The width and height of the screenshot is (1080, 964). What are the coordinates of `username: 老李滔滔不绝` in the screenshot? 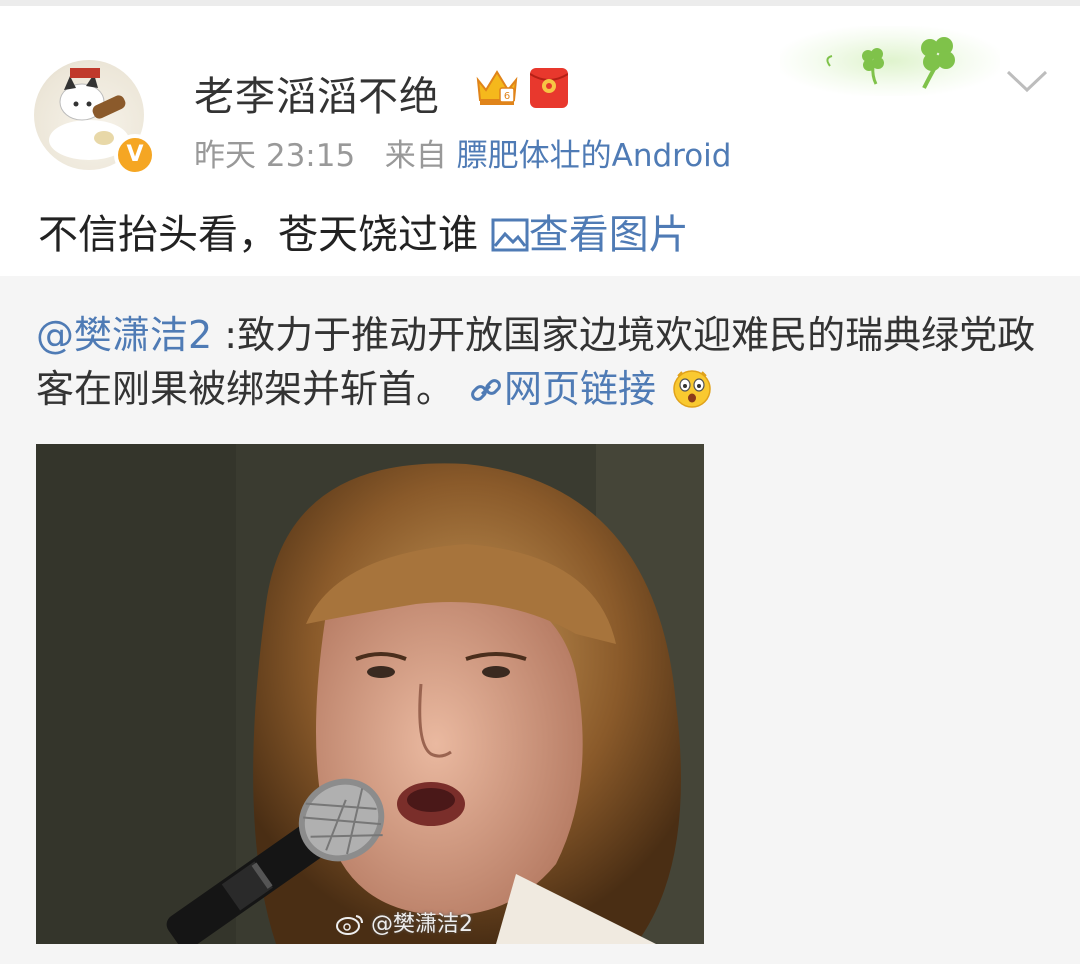 It's located at (317, 93).